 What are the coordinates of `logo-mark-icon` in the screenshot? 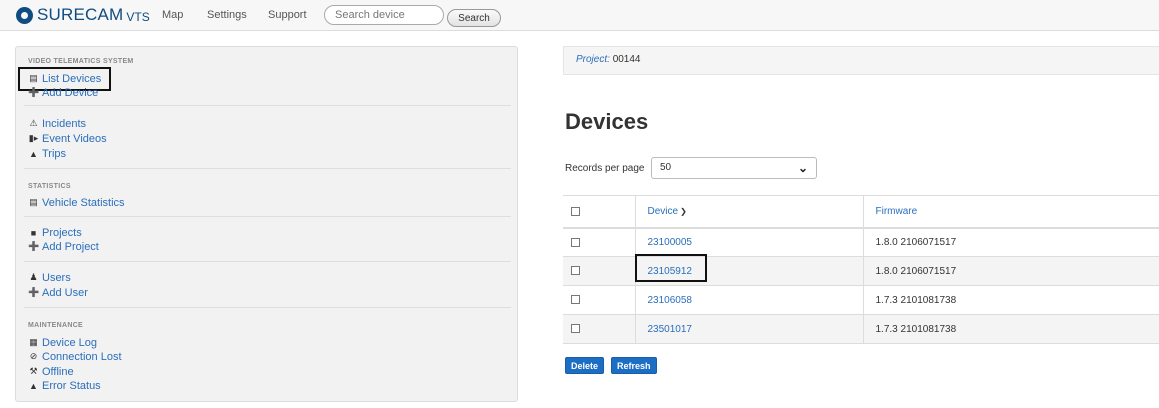 It's located at (24, 15).